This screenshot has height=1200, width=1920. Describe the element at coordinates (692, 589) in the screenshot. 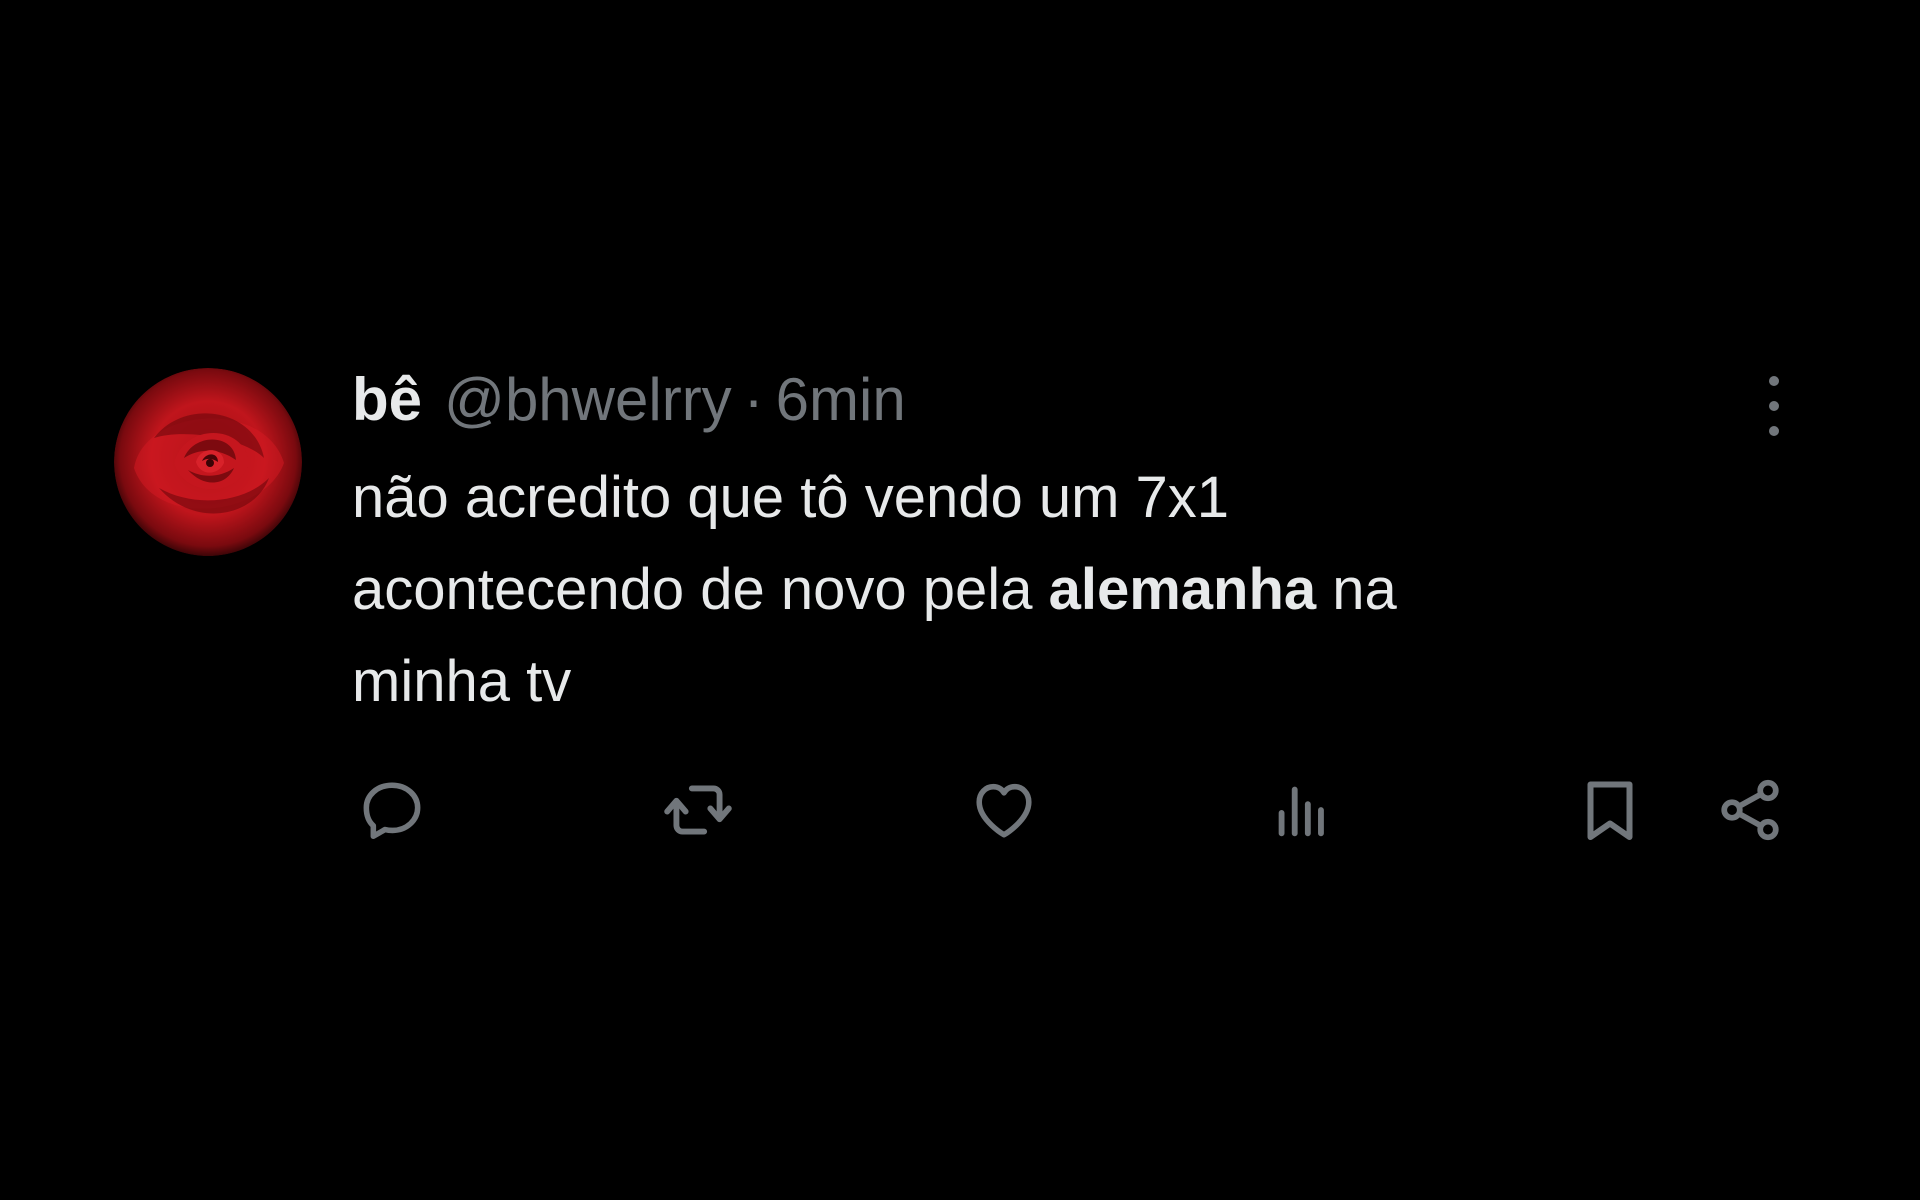

I see `tweet-text-line-2-start: acontecendo de novo pela` at that location.